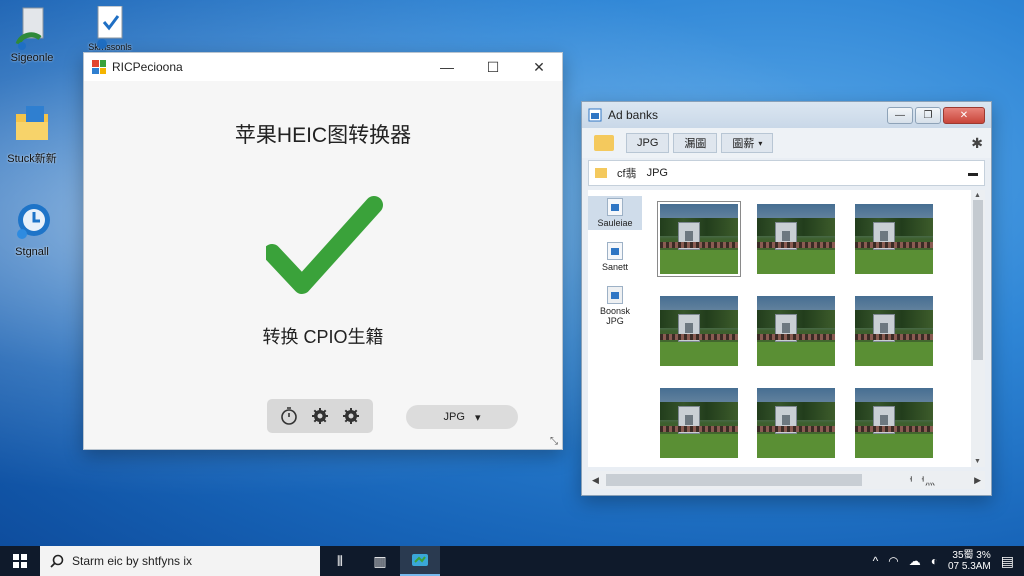 This screenshot has width=1024, height=576. I want to click on desktop-icon-label: Sigeonle, so click(32, 58).